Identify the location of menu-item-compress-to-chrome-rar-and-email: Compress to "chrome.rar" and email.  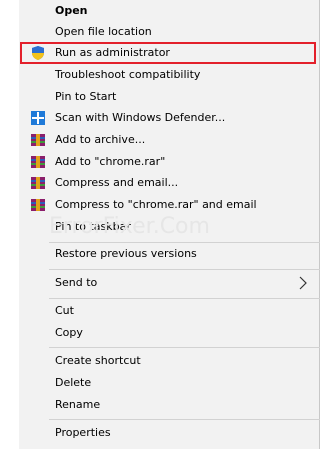
(169, 205).